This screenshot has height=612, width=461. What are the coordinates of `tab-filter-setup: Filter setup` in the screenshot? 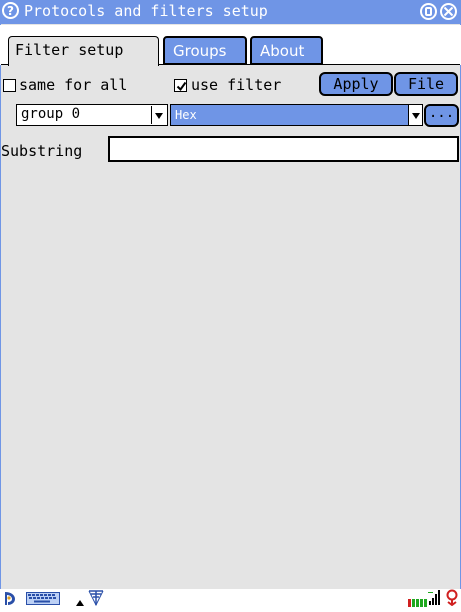 It's located at (83, 51).